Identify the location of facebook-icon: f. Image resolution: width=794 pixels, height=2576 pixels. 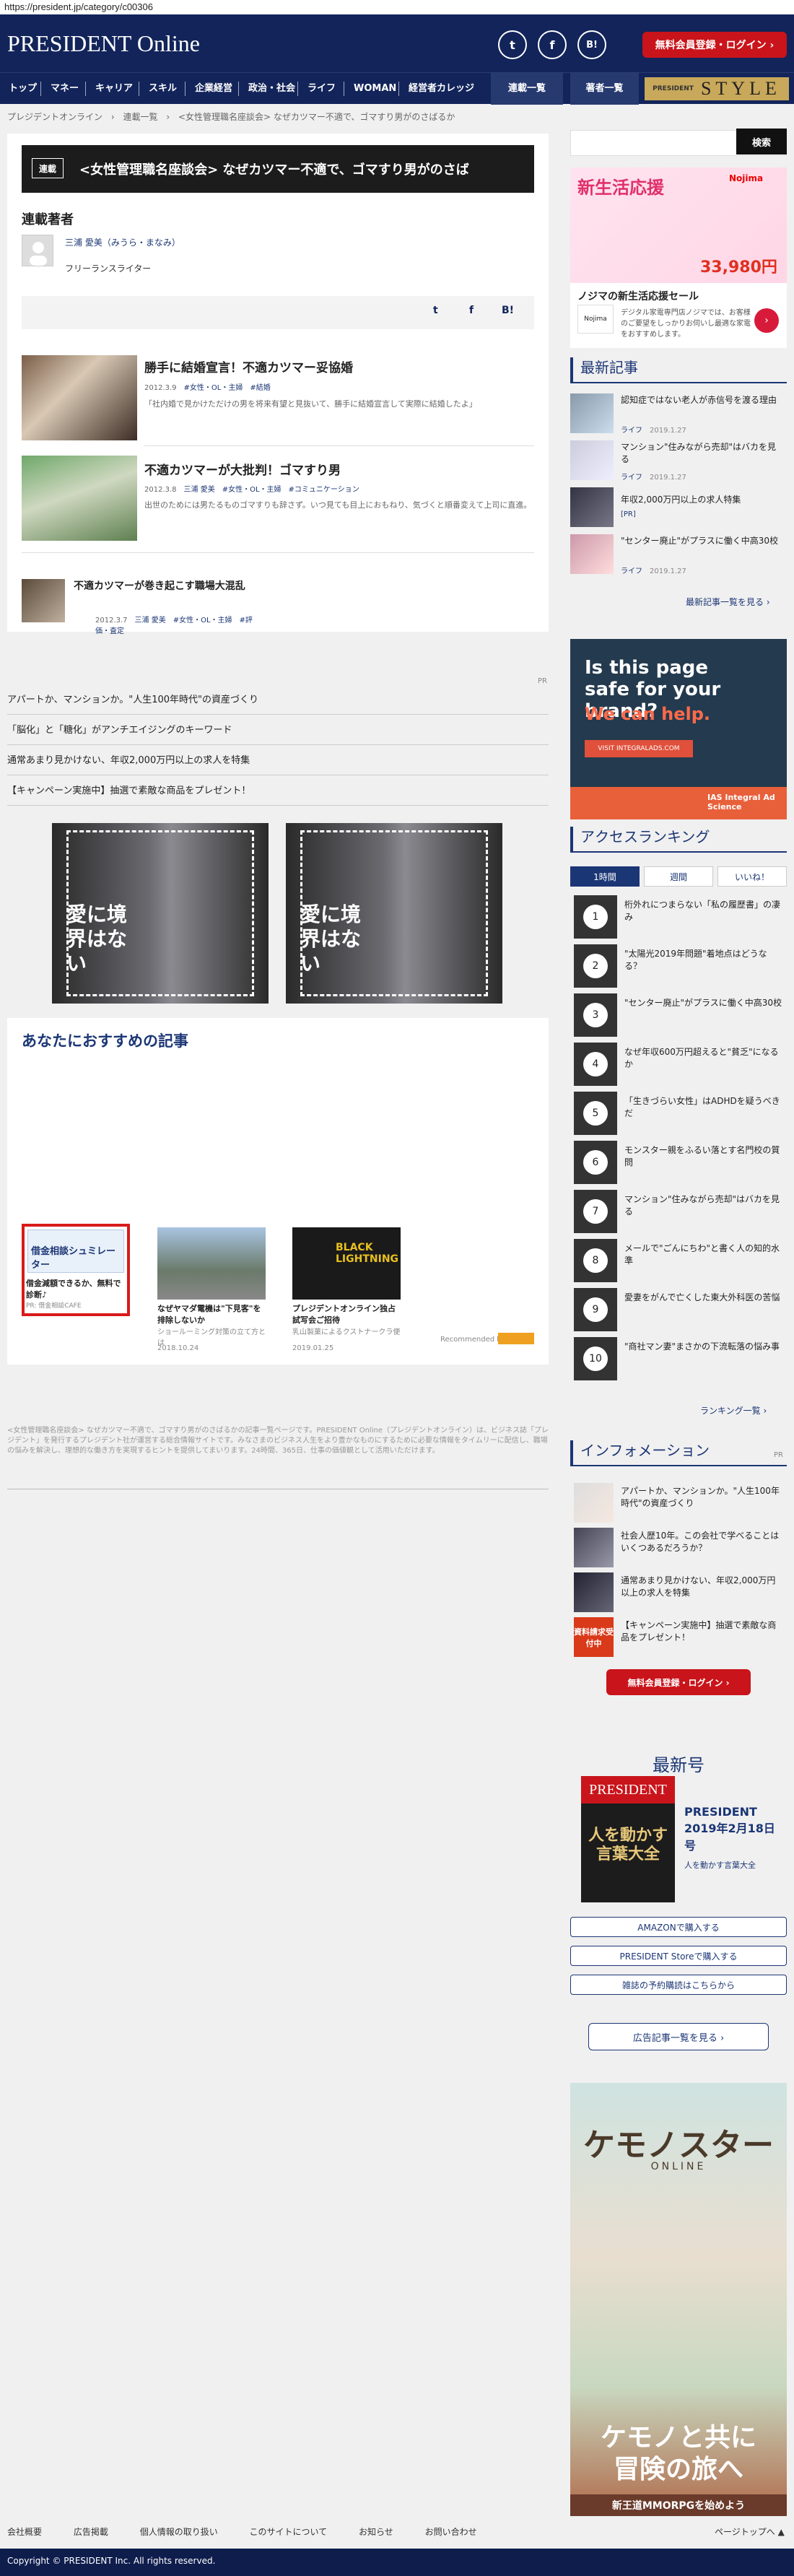
(552, 44).